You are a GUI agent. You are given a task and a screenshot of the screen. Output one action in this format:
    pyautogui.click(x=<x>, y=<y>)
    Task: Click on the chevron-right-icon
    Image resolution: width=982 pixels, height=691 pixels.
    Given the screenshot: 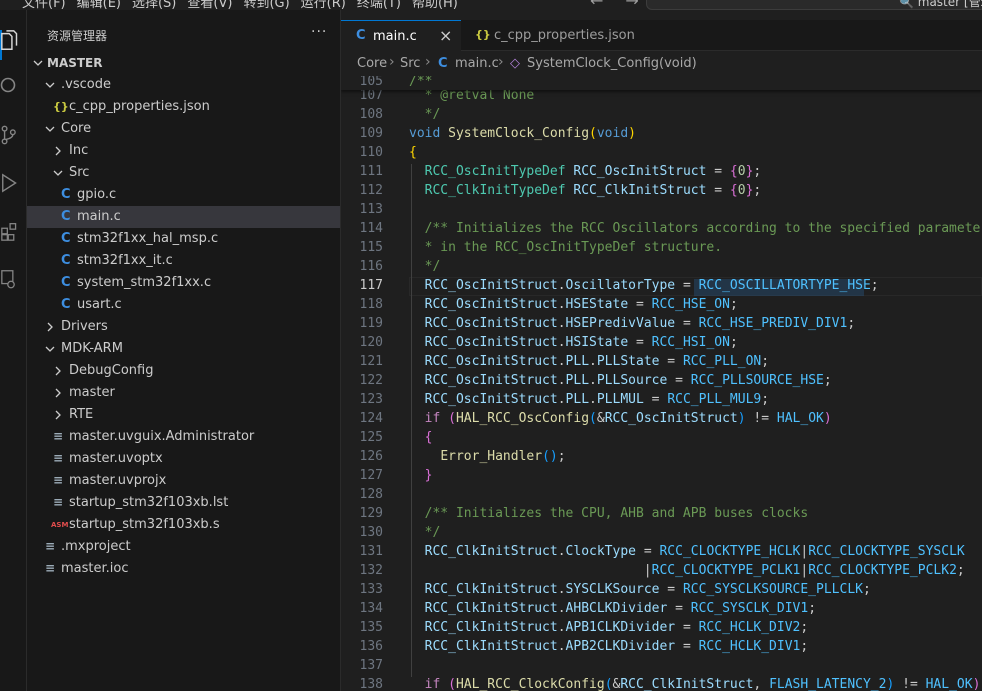 What is the action you would take?
    pyautogui.click(x=50, y=327)
    